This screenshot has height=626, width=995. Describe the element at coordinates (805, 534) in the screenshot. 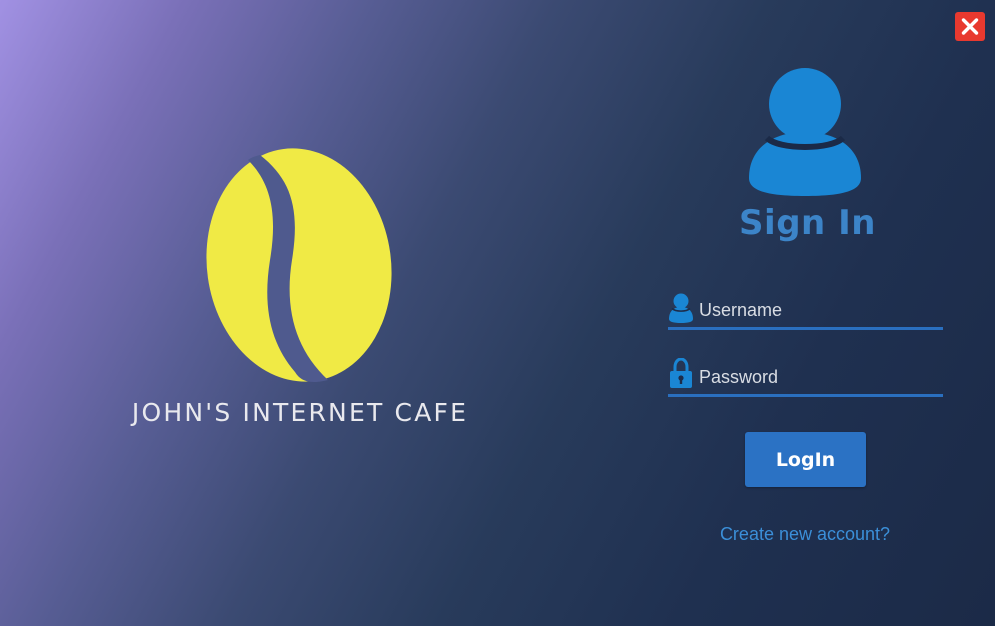

I see `create-account-link: Create new account?` at that location.